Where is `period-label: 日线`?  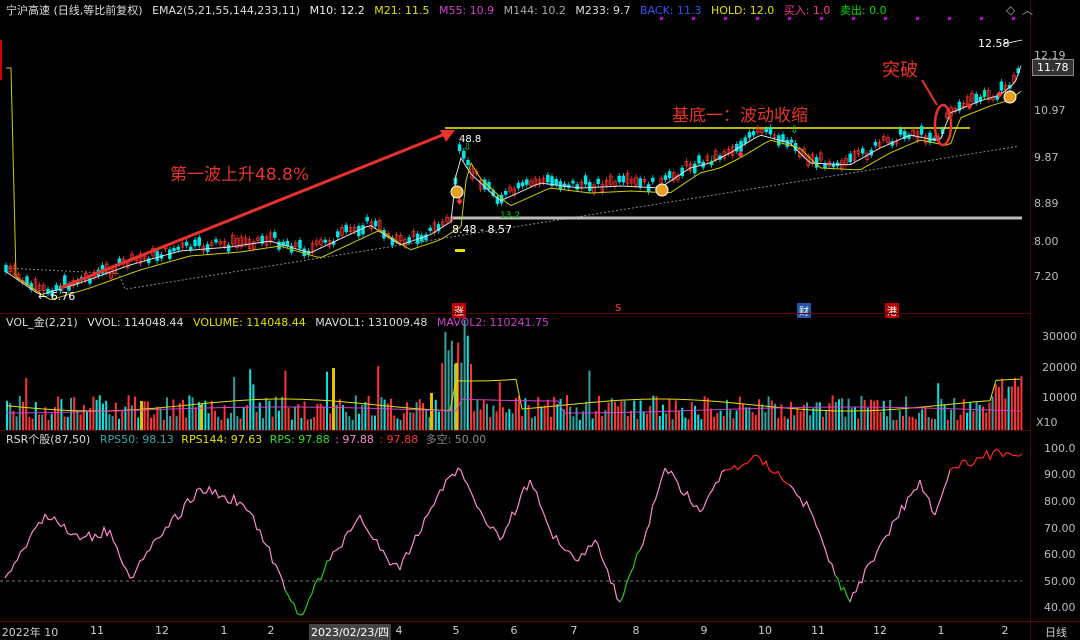 period-label: 日线 is located at coordinates (1056, 632).